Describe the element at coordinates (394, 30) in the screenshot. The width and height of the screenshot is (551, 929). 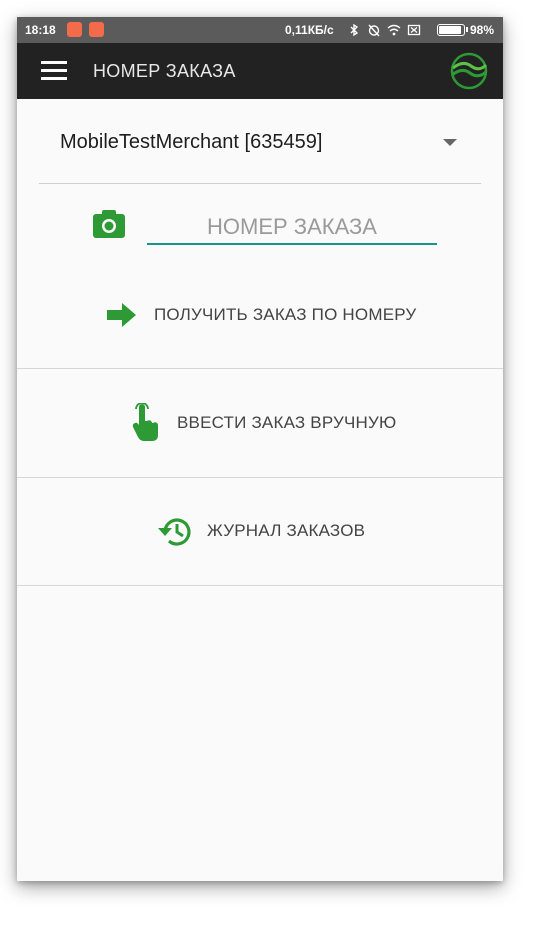
I see `wifi-icon` at that location.